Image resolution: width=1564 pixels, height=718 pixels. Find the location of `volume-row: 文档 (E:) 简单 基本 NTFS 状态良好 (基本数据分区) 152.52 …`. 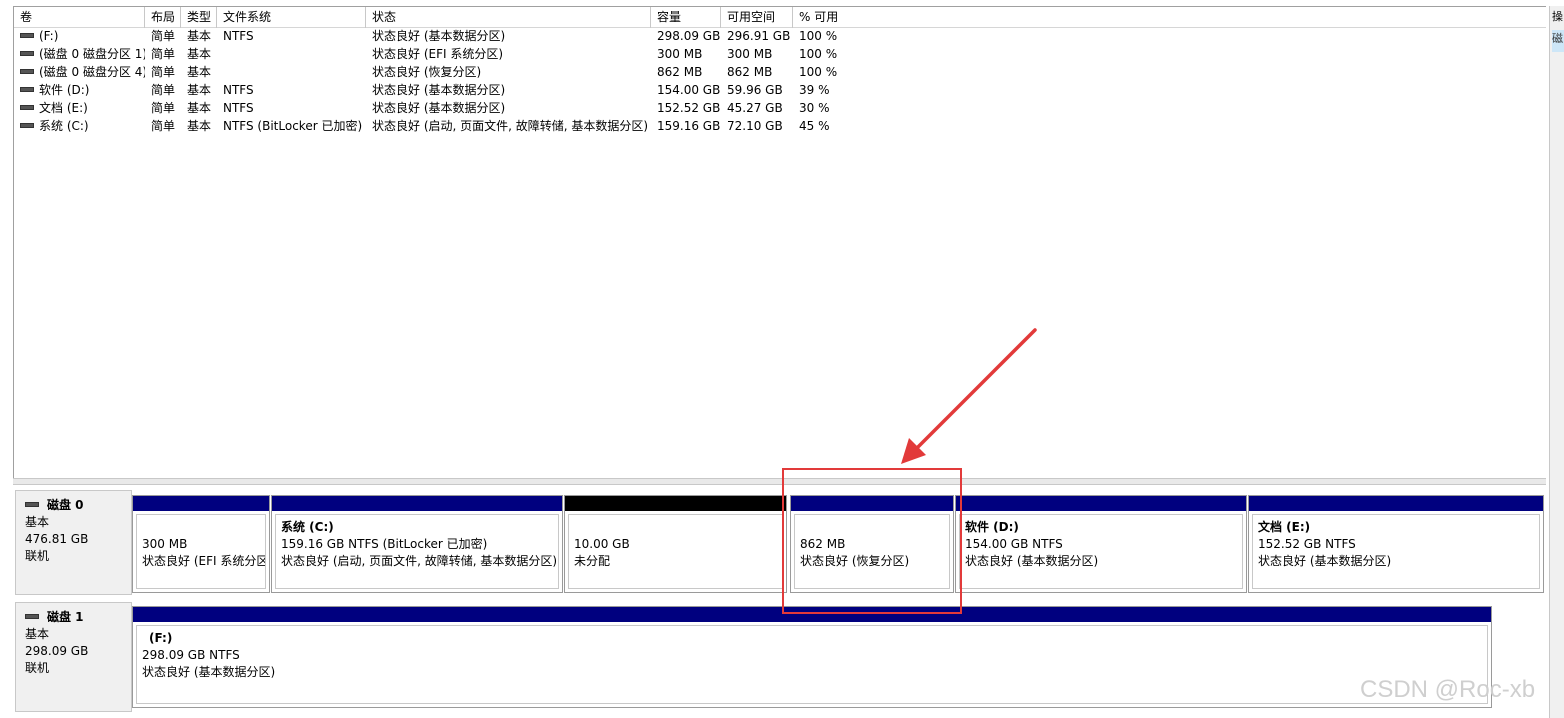

volume-row: 文档 (E:) 简单 基本 NTFS 状态良好 (基本数据分区) 152.52 … is located at coordinates (780, 108).